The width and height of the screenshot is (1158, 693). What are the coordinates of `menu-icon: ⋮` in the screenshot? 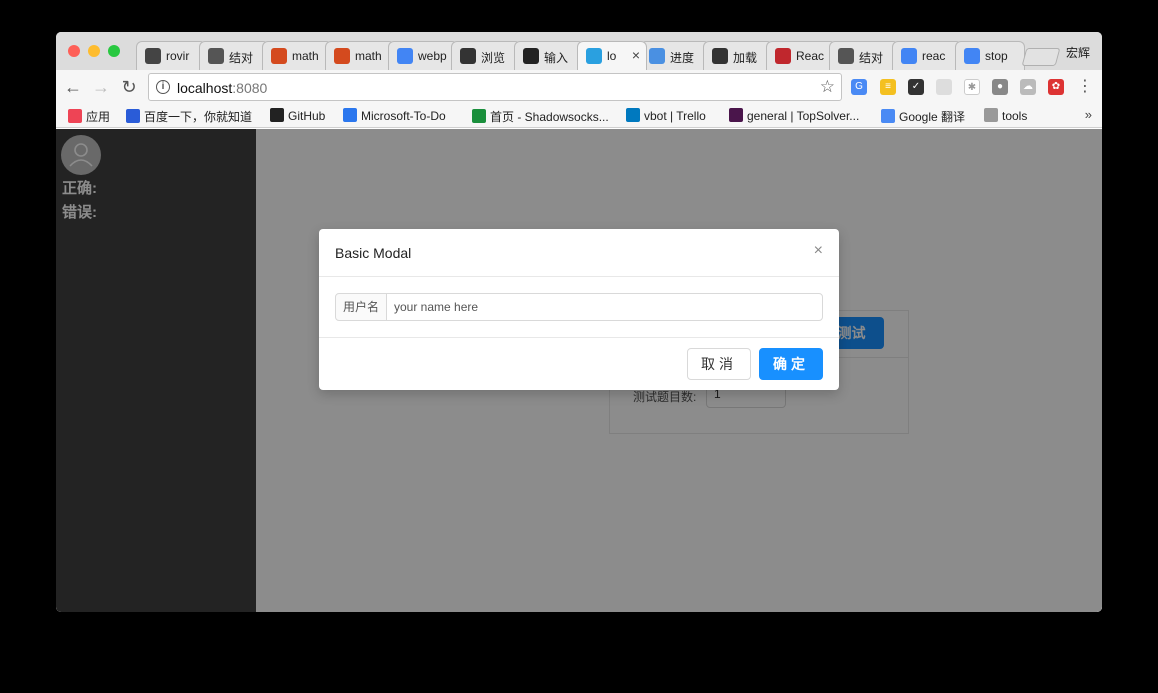 It's located at (1085, 87).